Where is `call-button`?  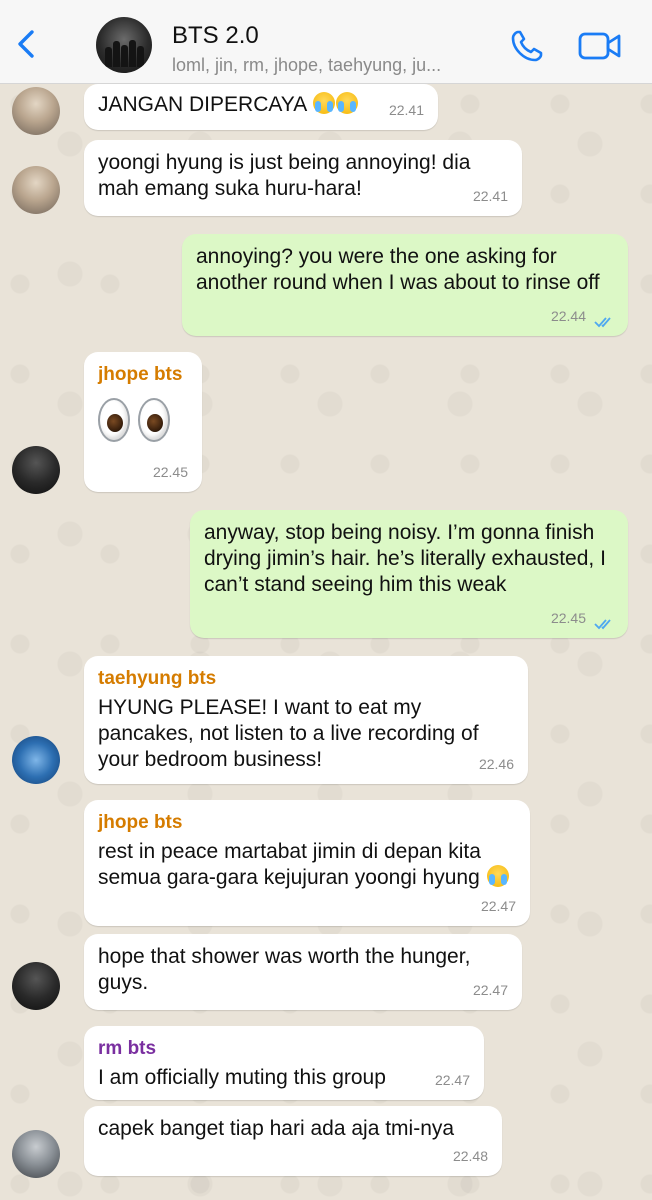 call-button is located at coordinates (527, 46).